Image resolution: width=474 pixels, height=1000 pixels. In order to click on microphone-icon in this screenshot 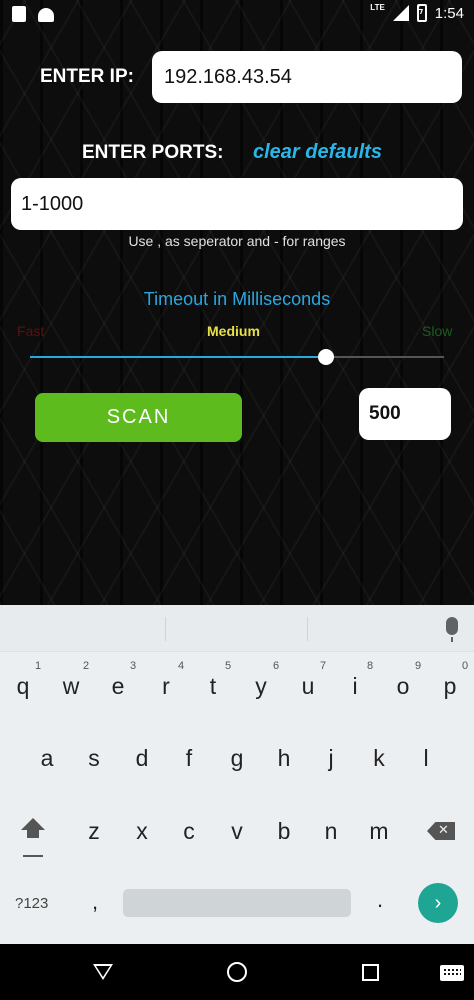, I will do `click(452, 629)`.